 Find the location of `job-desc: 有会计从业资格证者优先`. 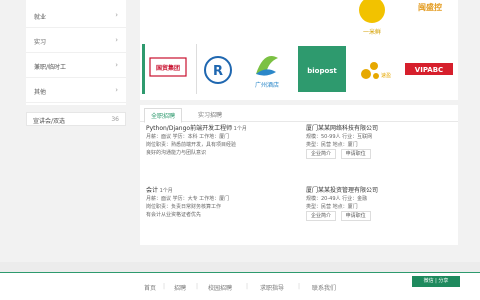

job-desc: 有会计从业资格证者优先 is located at coordinates (174, 215).